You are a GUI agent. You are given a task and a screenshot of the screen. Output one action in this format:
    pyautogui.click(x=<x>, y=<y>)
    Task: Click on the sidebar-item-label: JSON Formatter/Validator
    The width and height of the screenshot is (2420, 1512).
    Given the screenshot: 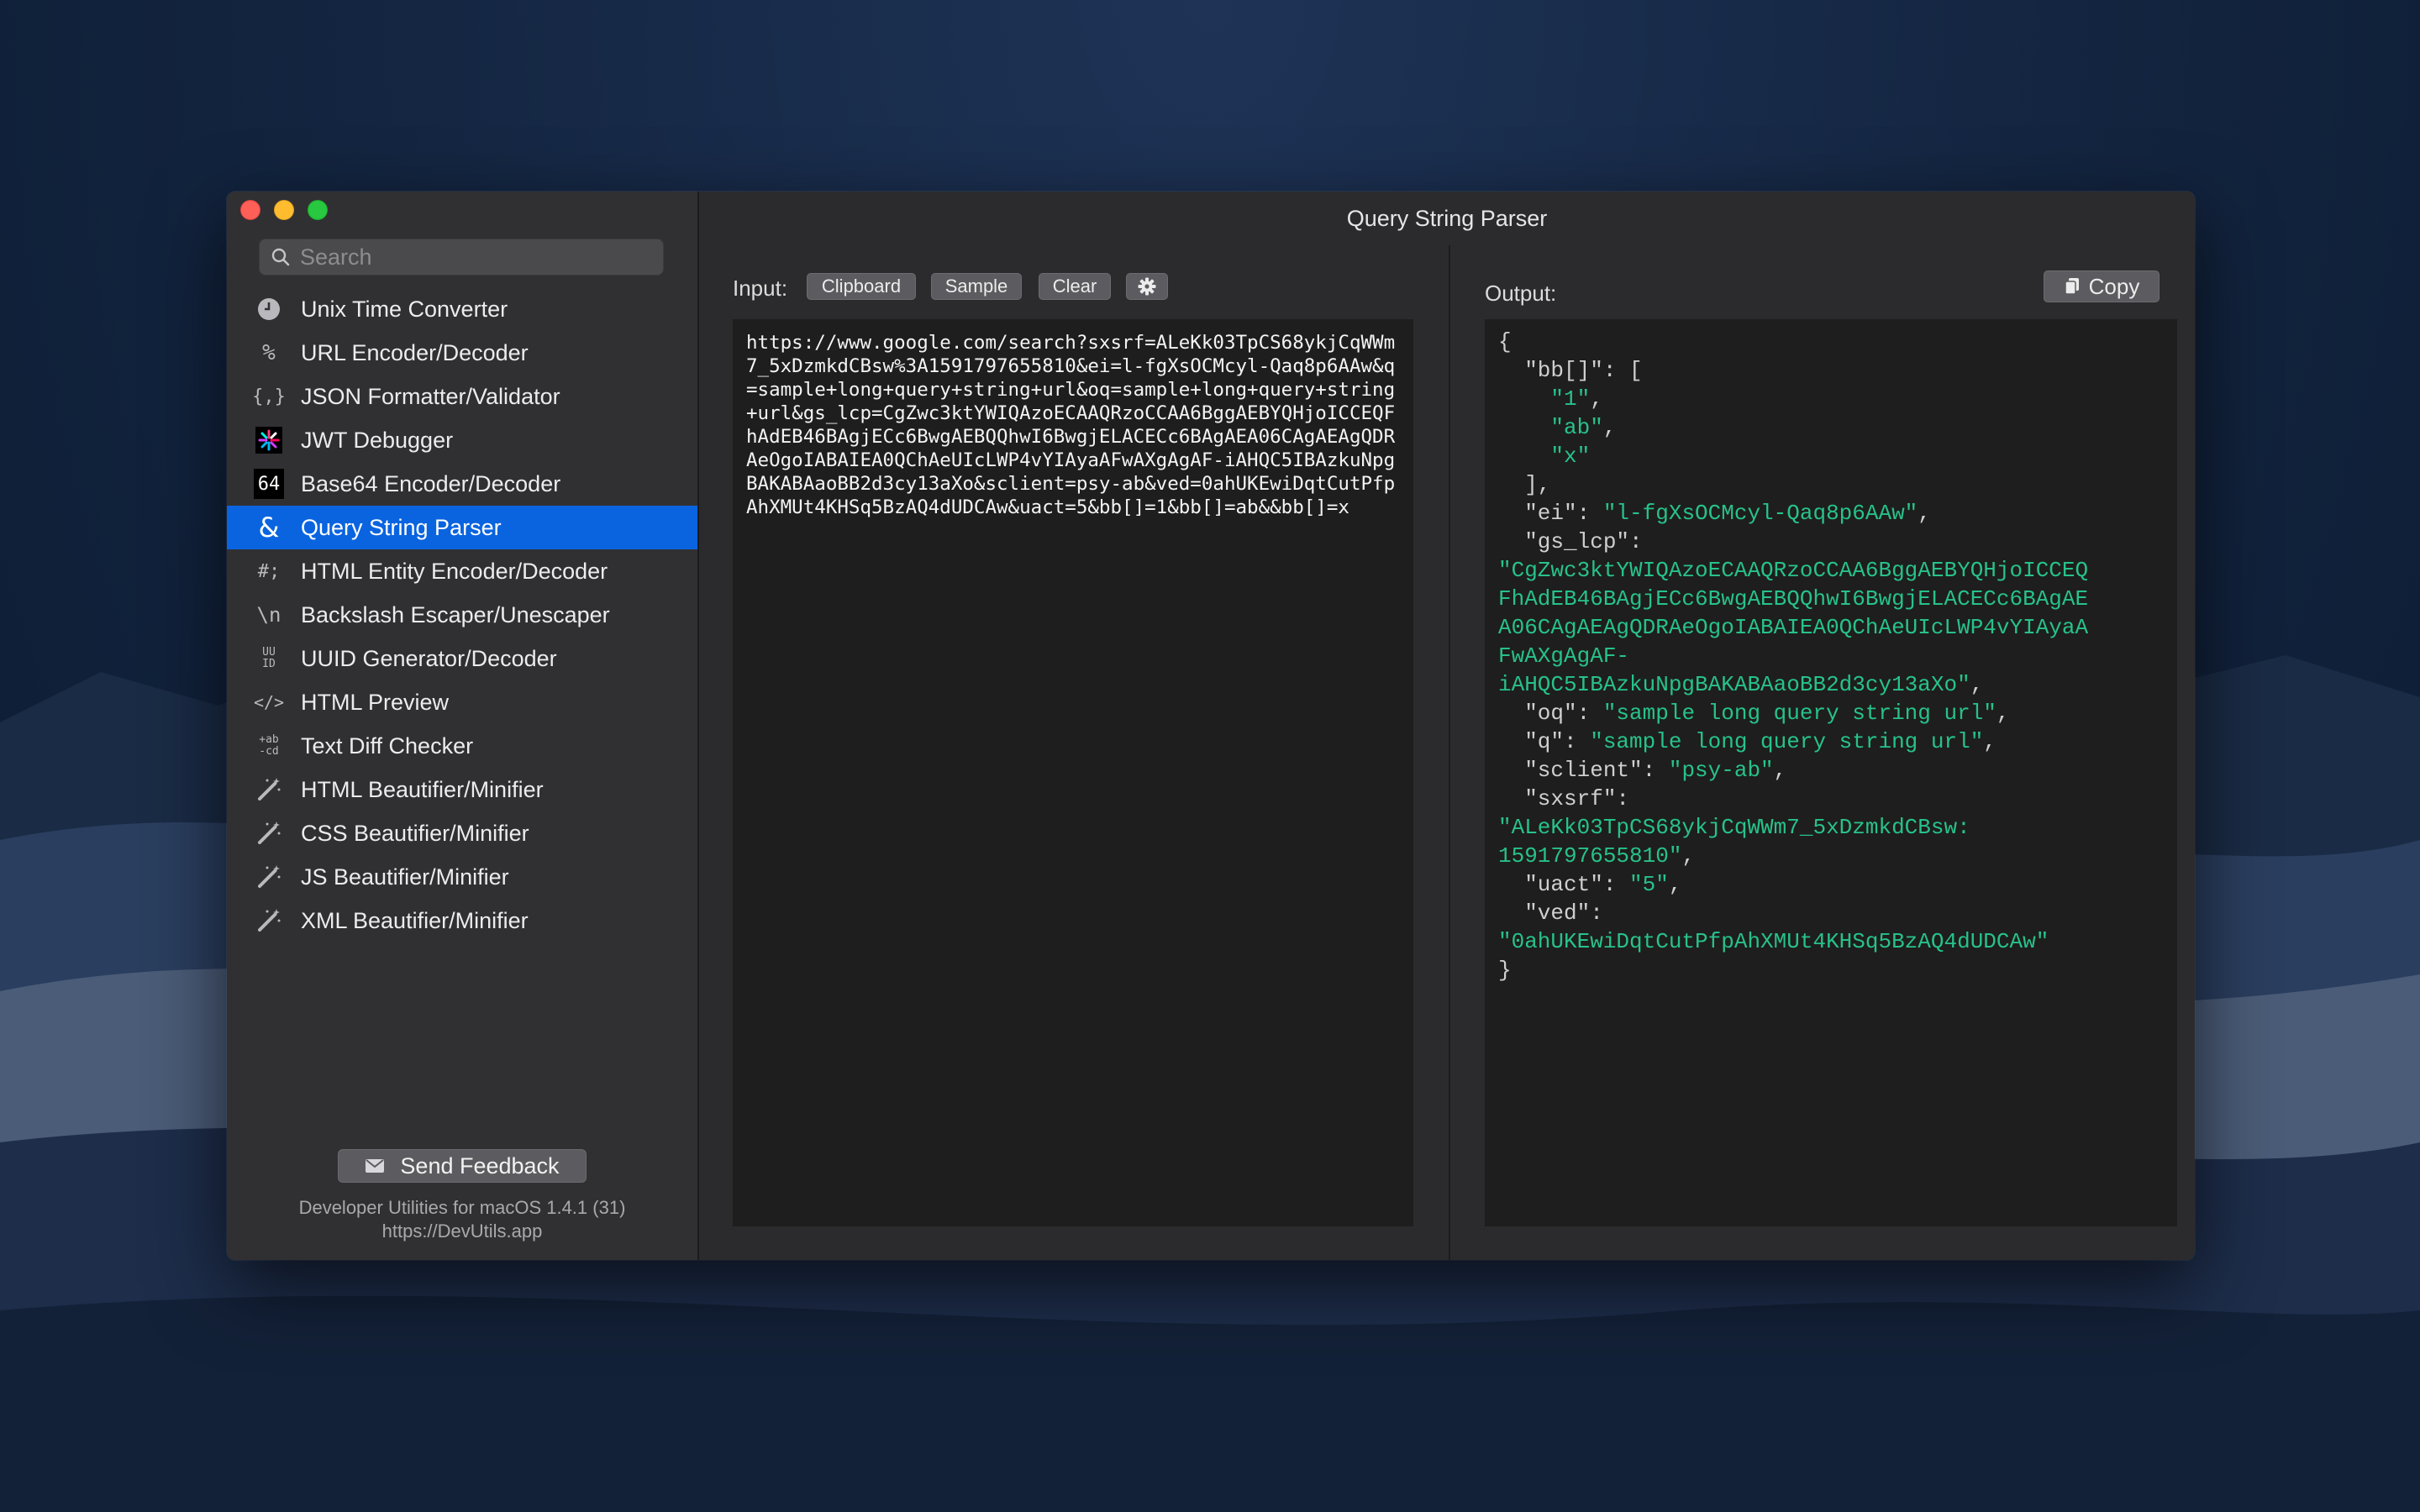 What is the action you would take?
    pyautogui.click(x=431, y=396)
    